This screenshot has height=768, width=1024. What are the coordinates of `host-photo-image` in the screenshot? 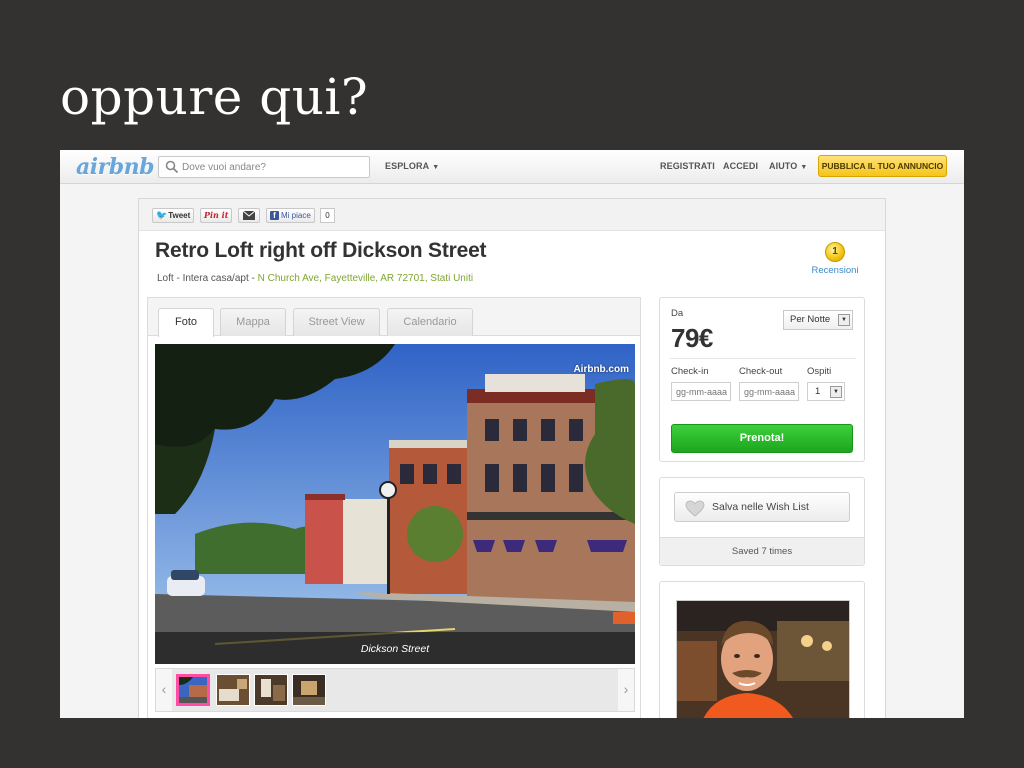 It's located at (763, 659).